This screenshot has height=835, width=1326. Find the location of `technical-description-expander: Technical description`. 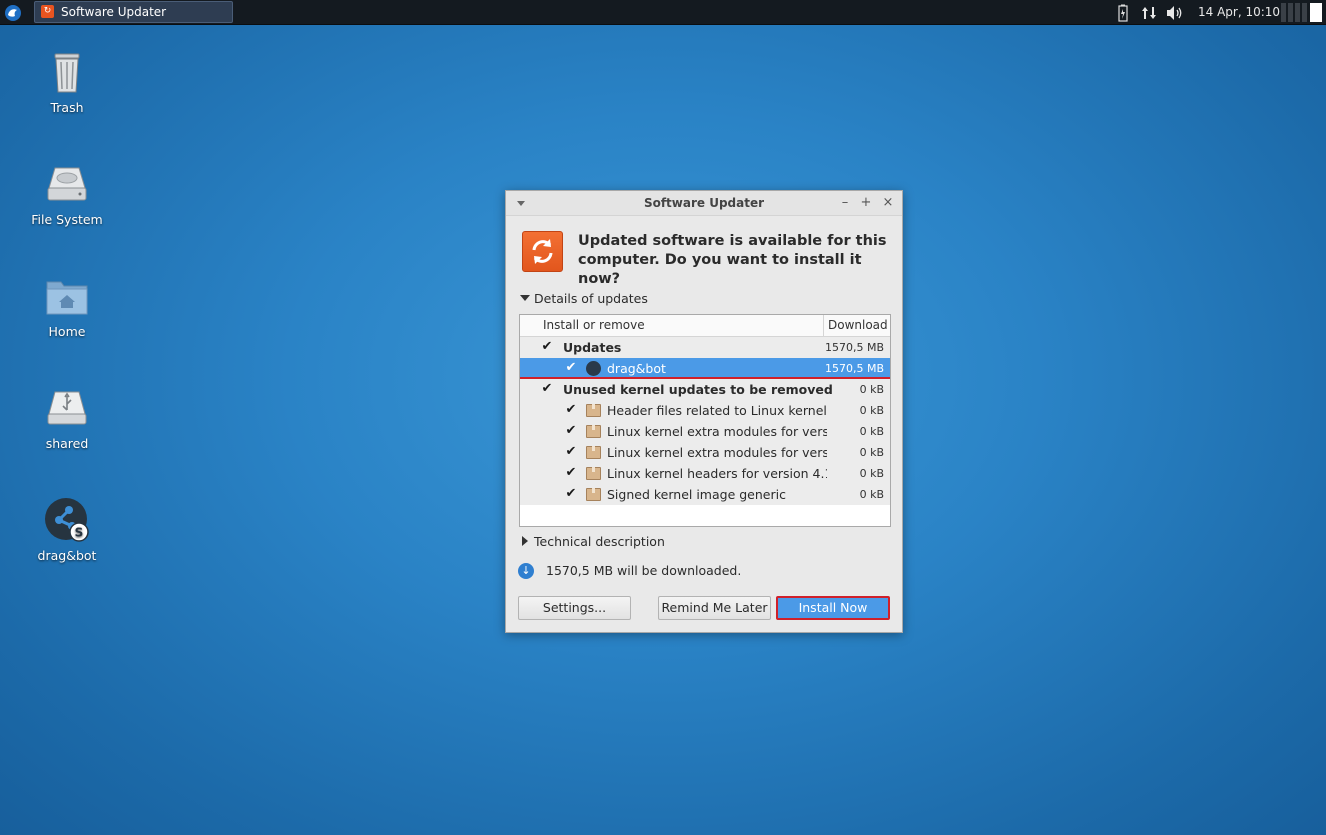

technical-description-expander: Technical description is located at coordinates (592, 541).